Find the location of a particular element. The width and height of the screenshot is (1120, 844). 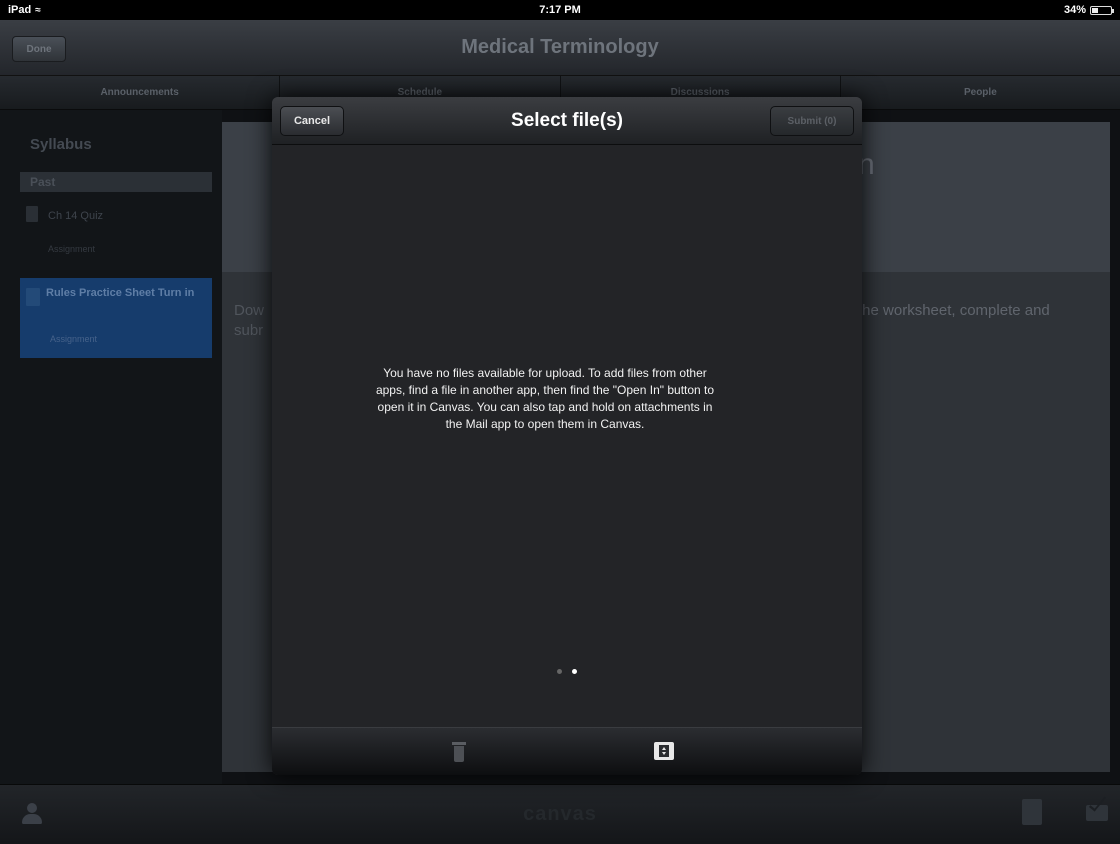

status-left: iPad ≈ is located at coordinates (24, 10).